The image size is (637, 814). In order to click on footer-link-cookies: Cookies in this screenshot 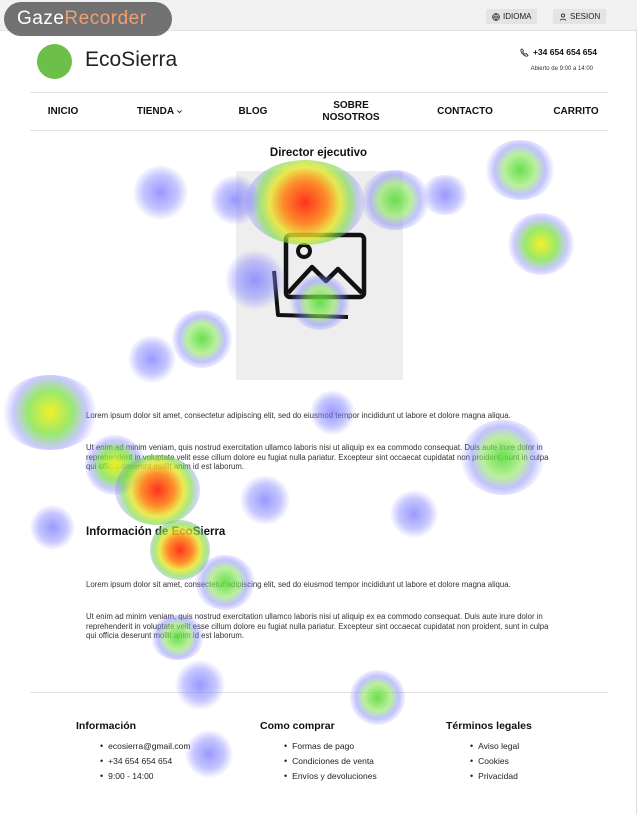, I will do `click(494, 761)`.